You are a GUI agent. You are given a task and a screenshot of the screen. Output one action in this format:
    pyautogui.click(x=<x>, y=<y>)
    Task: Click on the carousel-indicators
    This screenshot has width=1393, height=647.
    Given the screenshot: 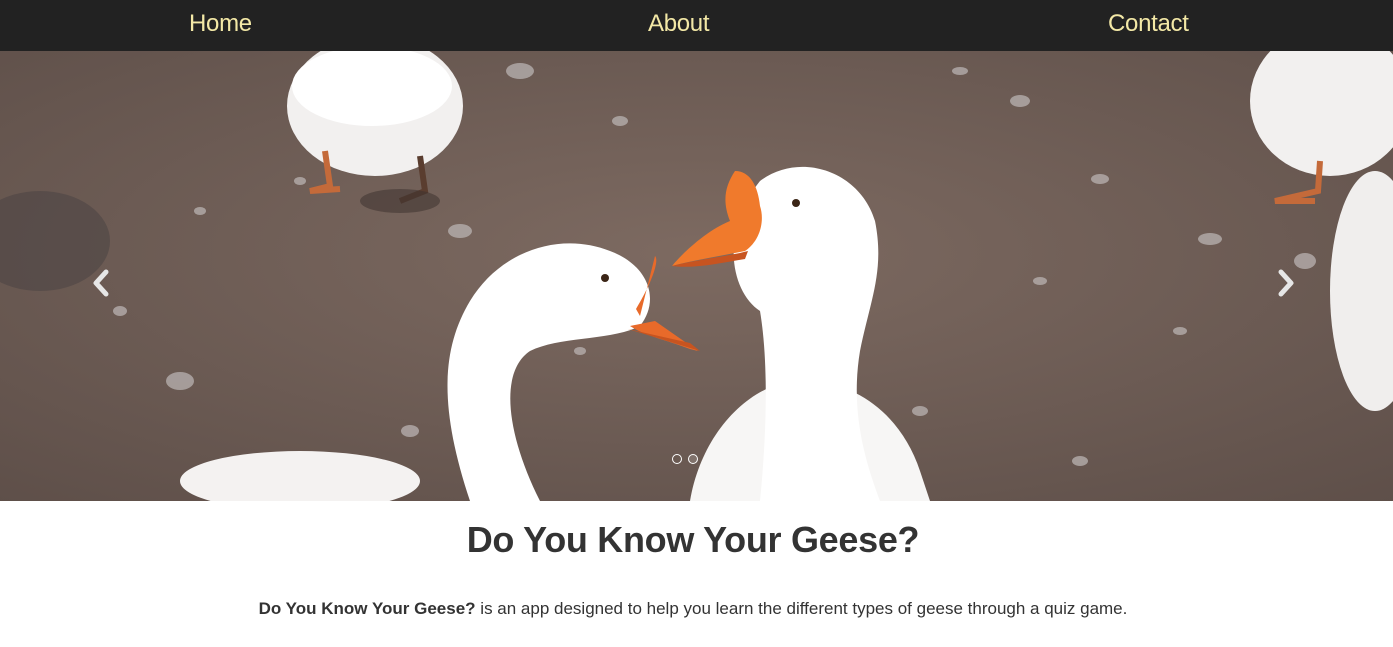 What is the action you would take?
    pyautogui.click(x=685, y=459)
    